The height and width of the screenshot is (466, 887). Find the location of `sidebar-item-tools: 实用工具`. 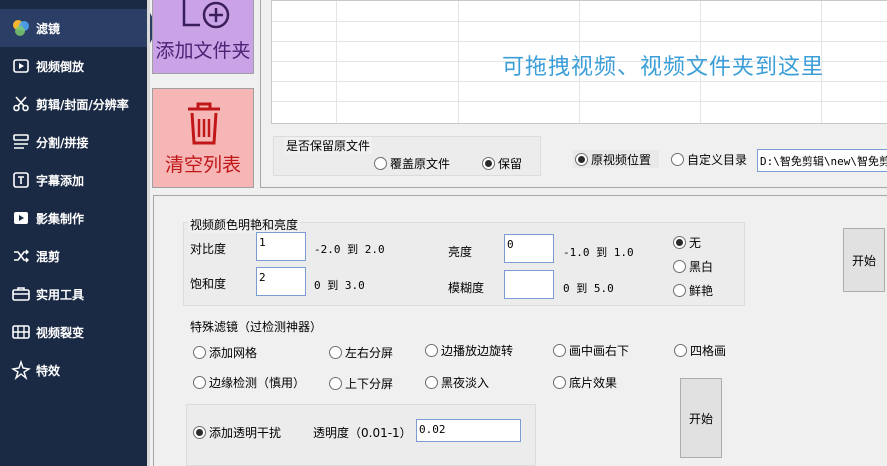

sidebar-item-tools: 实用工具 is located at coordinates (73, 294).